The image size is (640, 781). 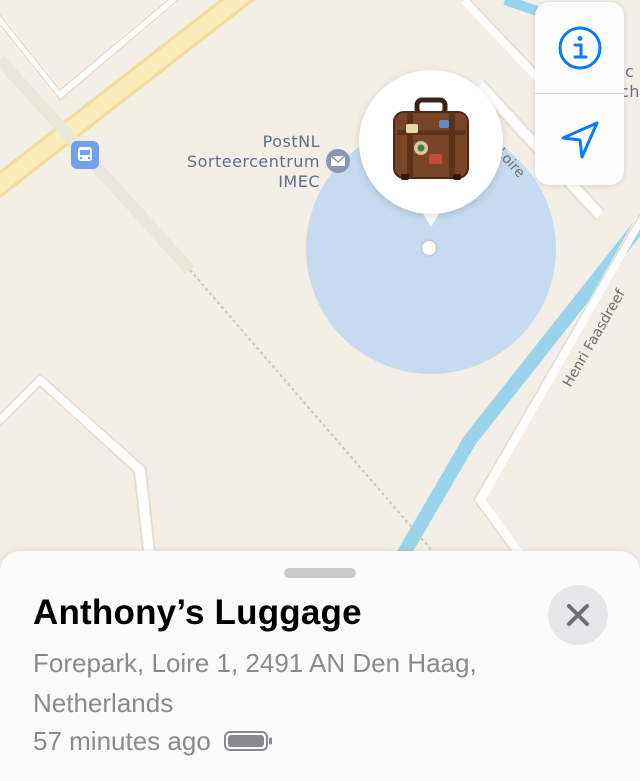 What do you see at coordinates (431, 138) in the screenshot?
I see `luggage-icon` at bounding box center [431, 138].